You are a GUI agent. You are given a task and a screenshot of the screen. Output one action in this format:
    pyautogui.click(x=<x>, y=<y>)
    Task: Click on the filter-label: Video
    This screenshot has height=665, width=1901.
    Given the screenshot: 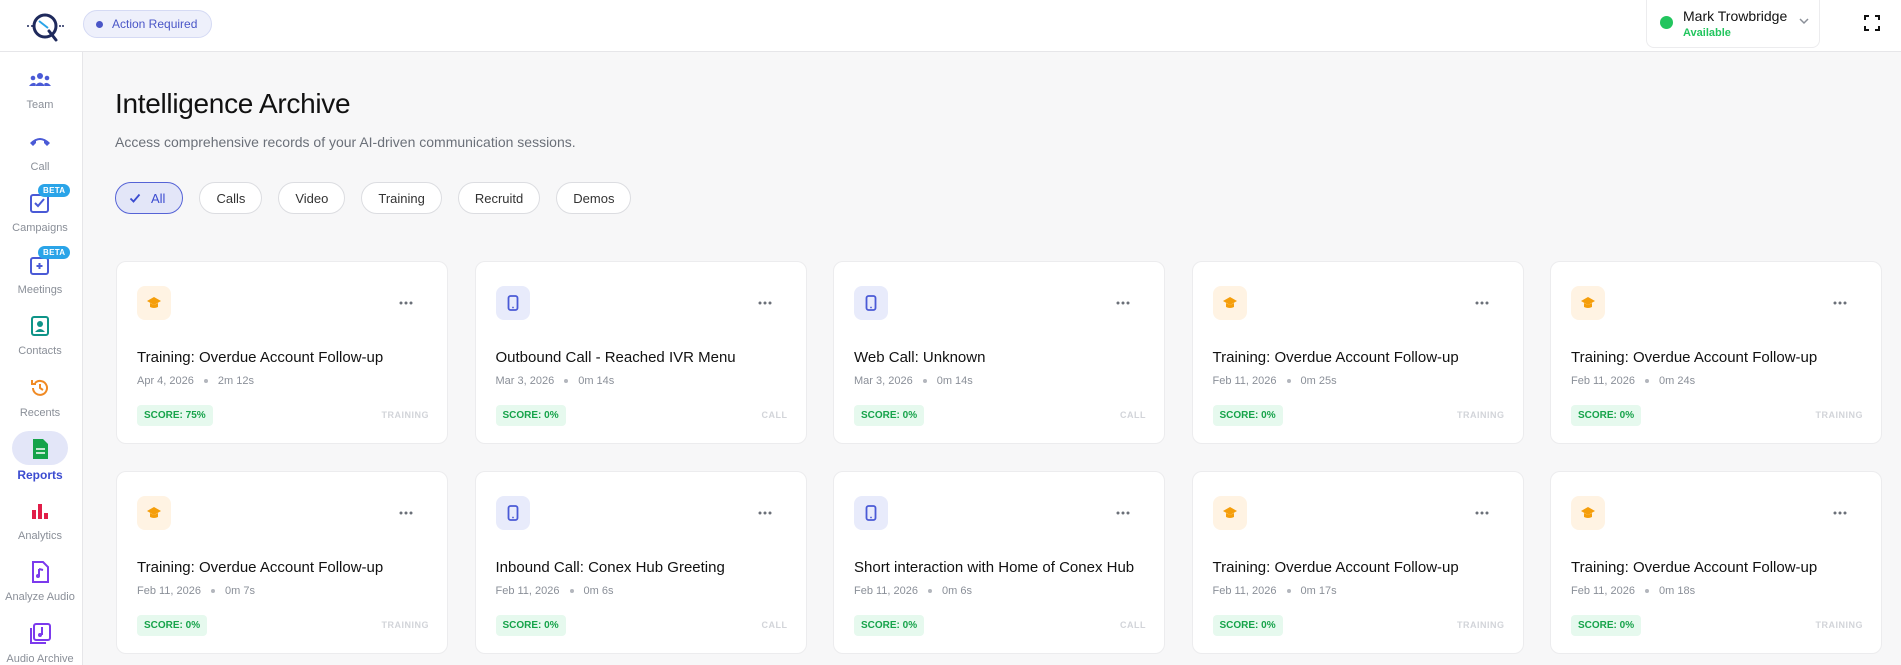 What is the action you would take?
    pyautogui.click(x=312, y=198)
    